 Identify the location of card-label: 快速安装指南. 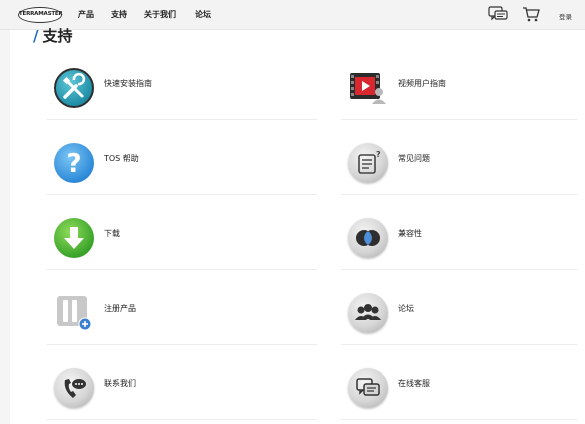
(128, 83).